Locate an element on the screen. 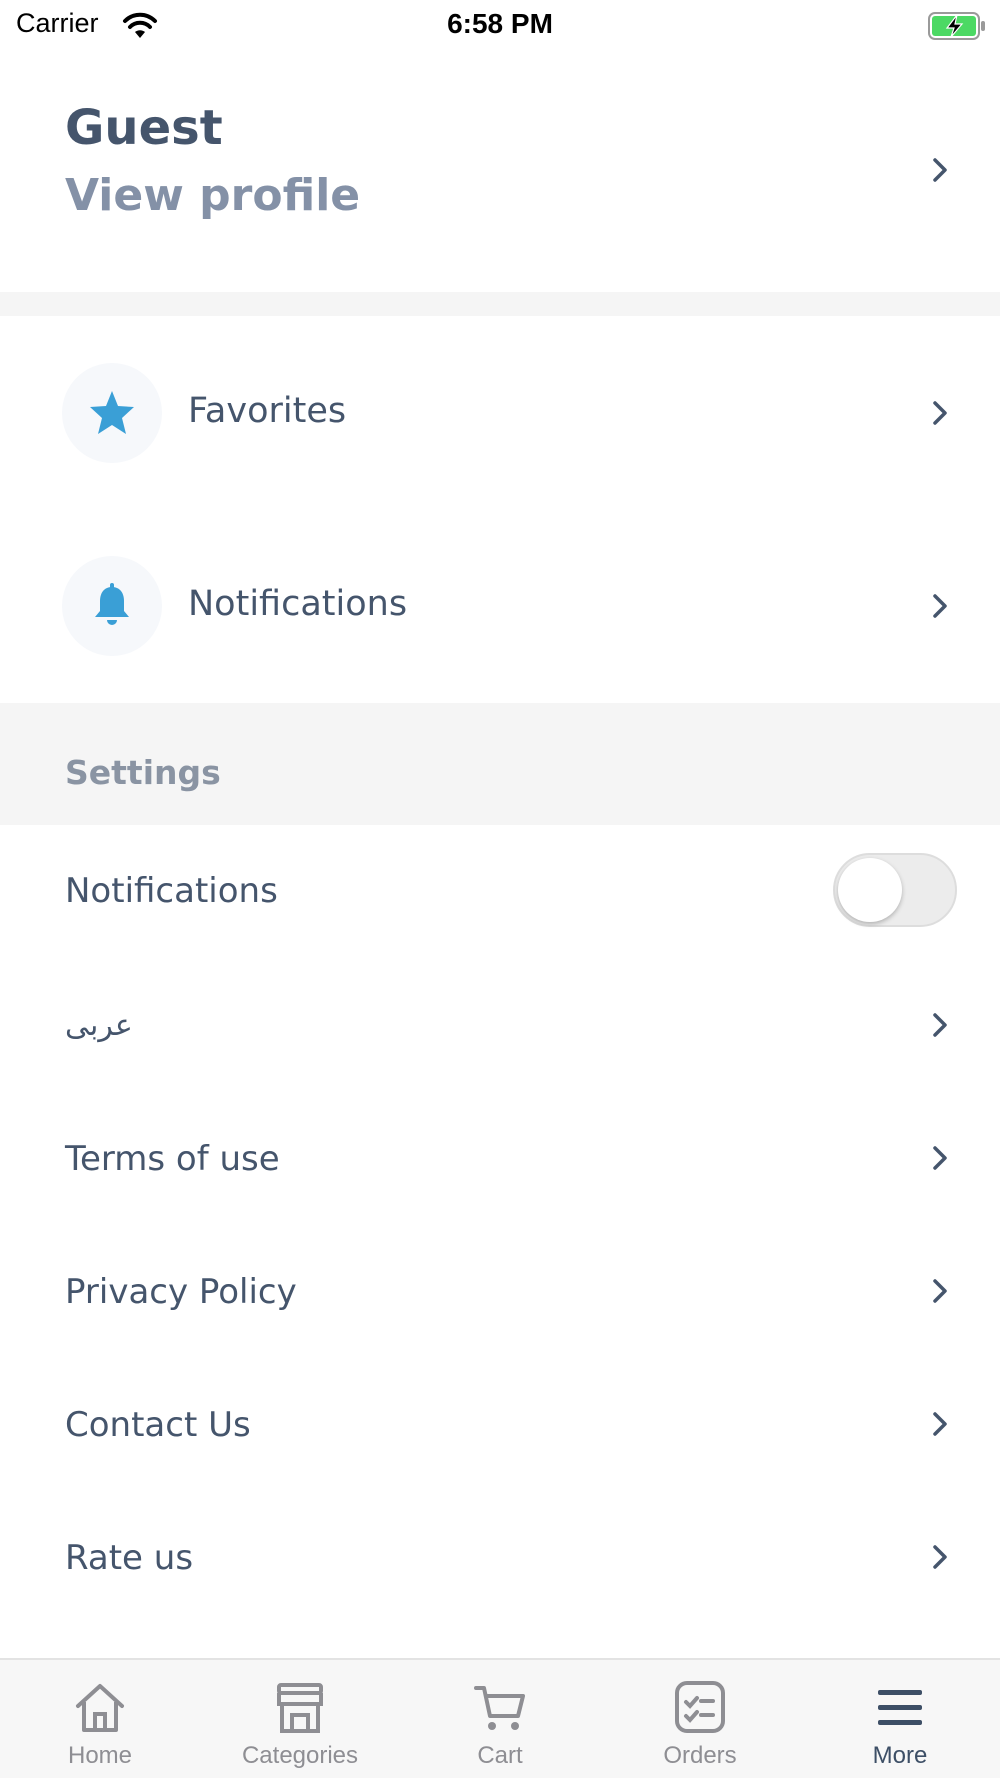 The height and width of the screenshot is (1778, 1000). language-label: عربى is located at coordinates (99, 1025).